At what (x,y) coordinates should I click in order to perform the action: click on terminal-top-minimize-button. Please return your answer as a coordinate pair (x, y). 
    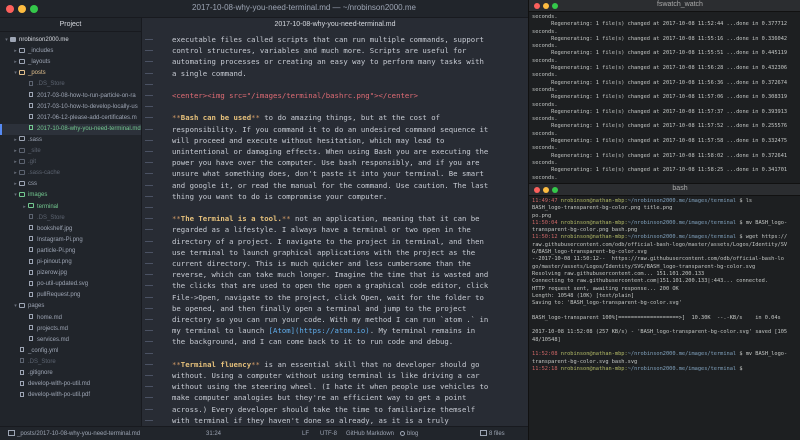
    Looking at the image, I should click on (546, 6).